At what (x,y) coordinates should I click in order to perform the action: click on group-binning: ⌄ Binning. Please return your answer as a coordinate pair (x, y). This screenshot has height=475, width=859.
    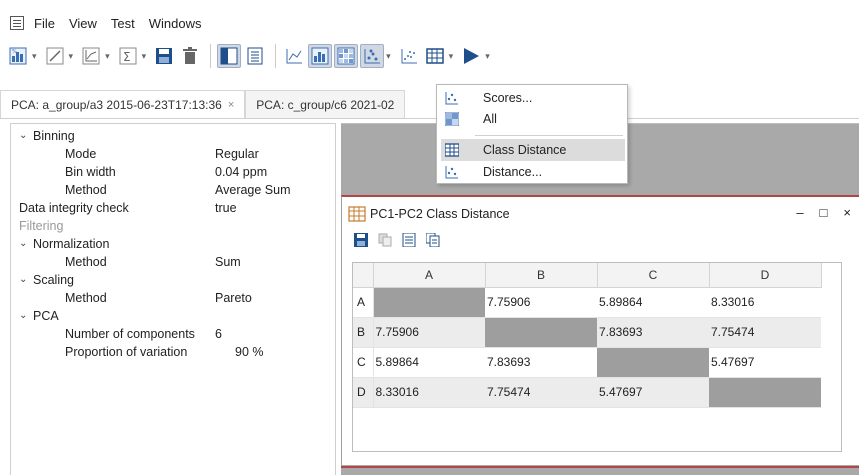
    Looking at the image, I should click on (174, 136).